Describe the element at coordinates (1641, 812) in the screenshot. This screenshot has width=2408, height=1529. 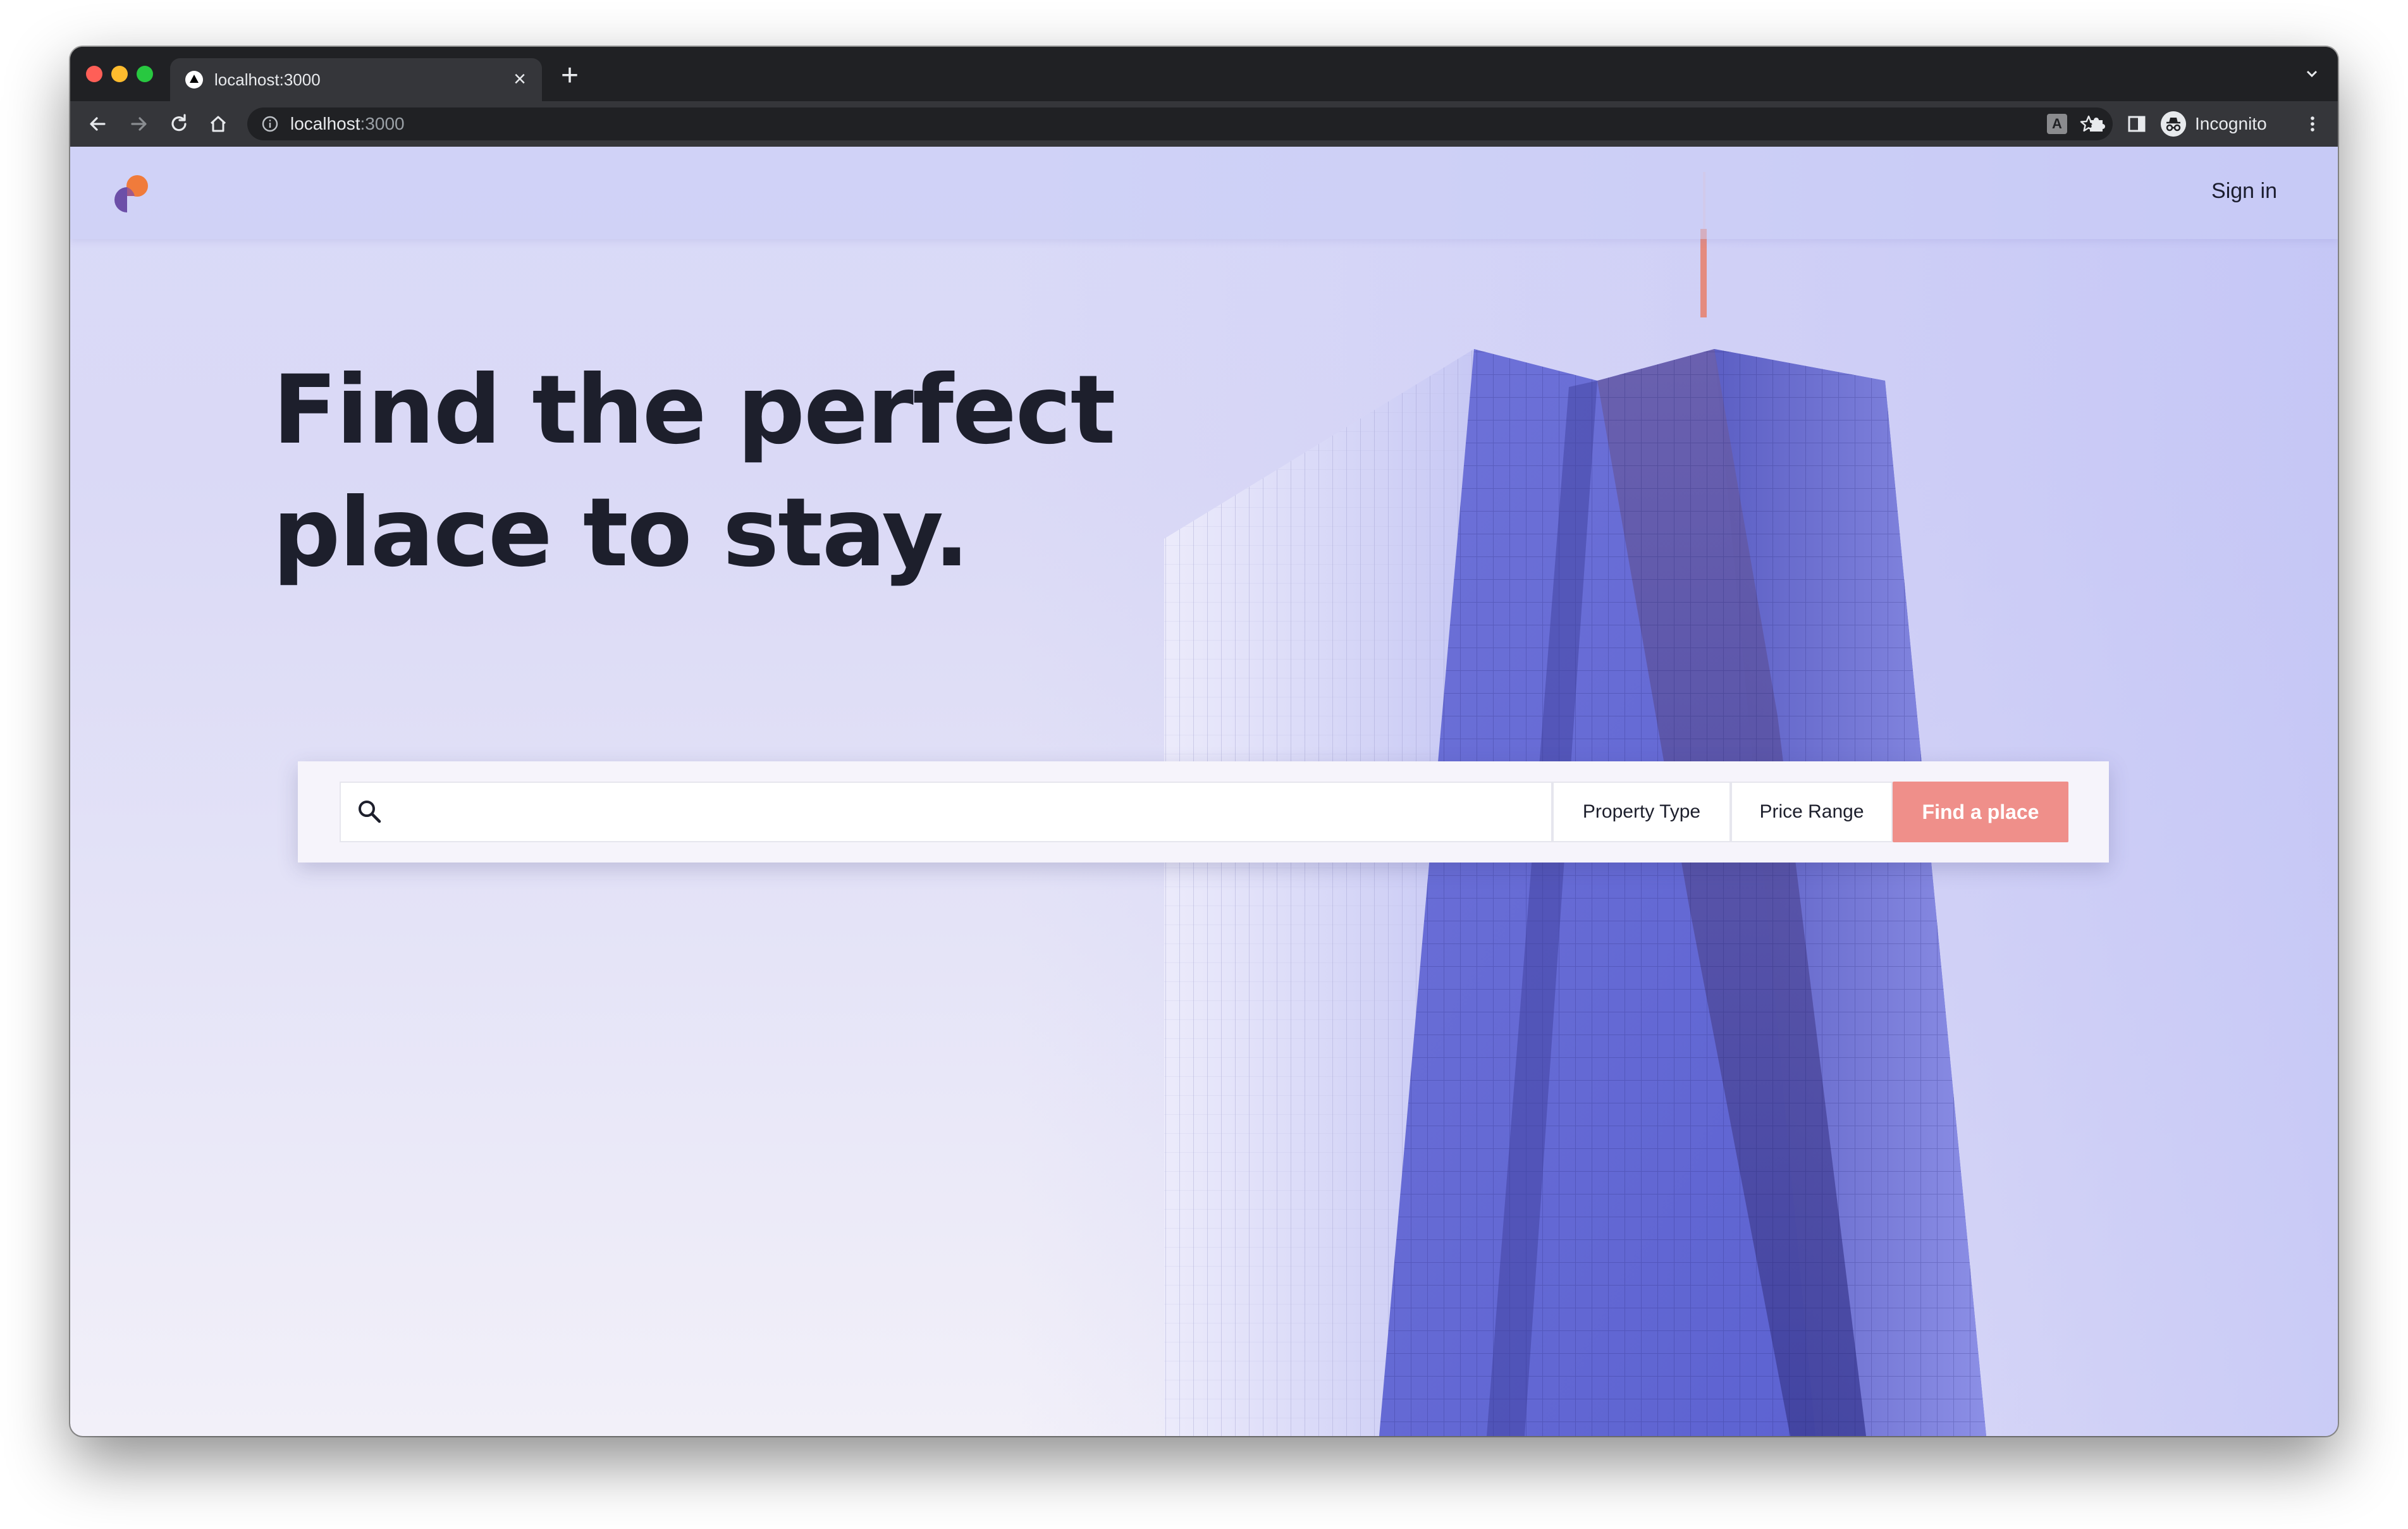
I see `property-type-button: Property Type` at that location.